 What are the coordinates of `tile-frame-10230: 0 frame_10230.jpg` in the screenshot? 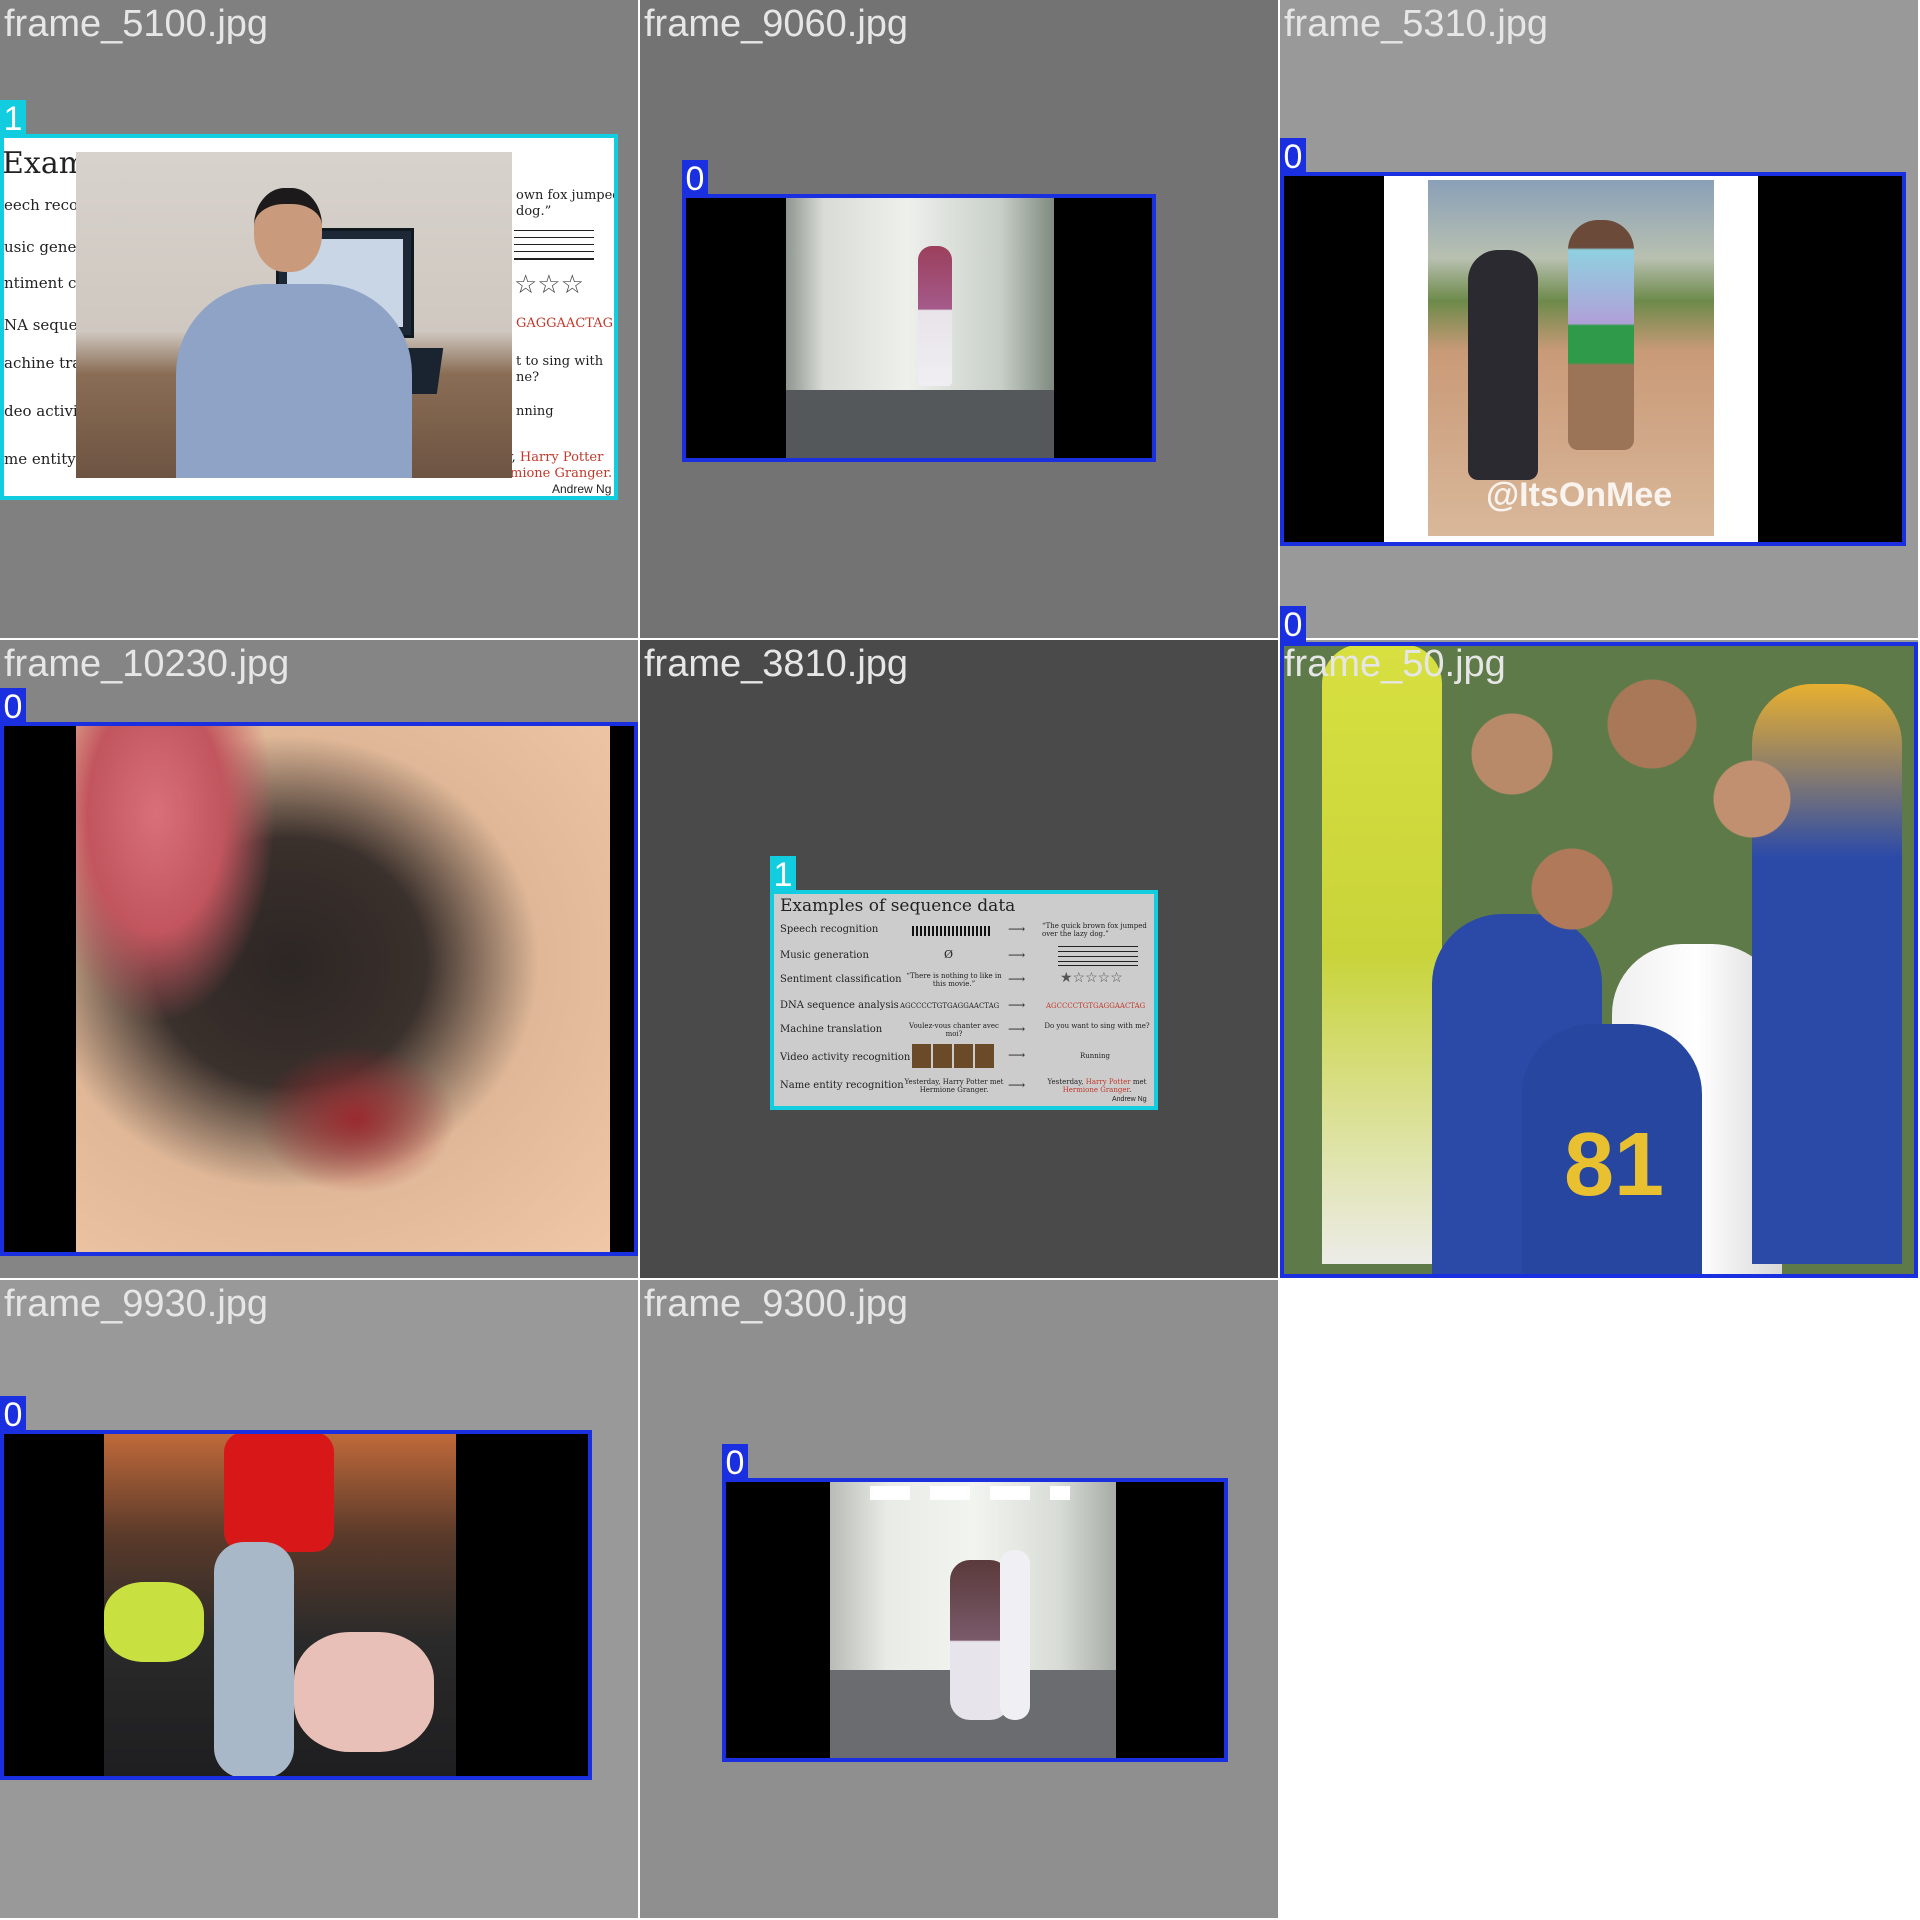 It's located at (319, 959).